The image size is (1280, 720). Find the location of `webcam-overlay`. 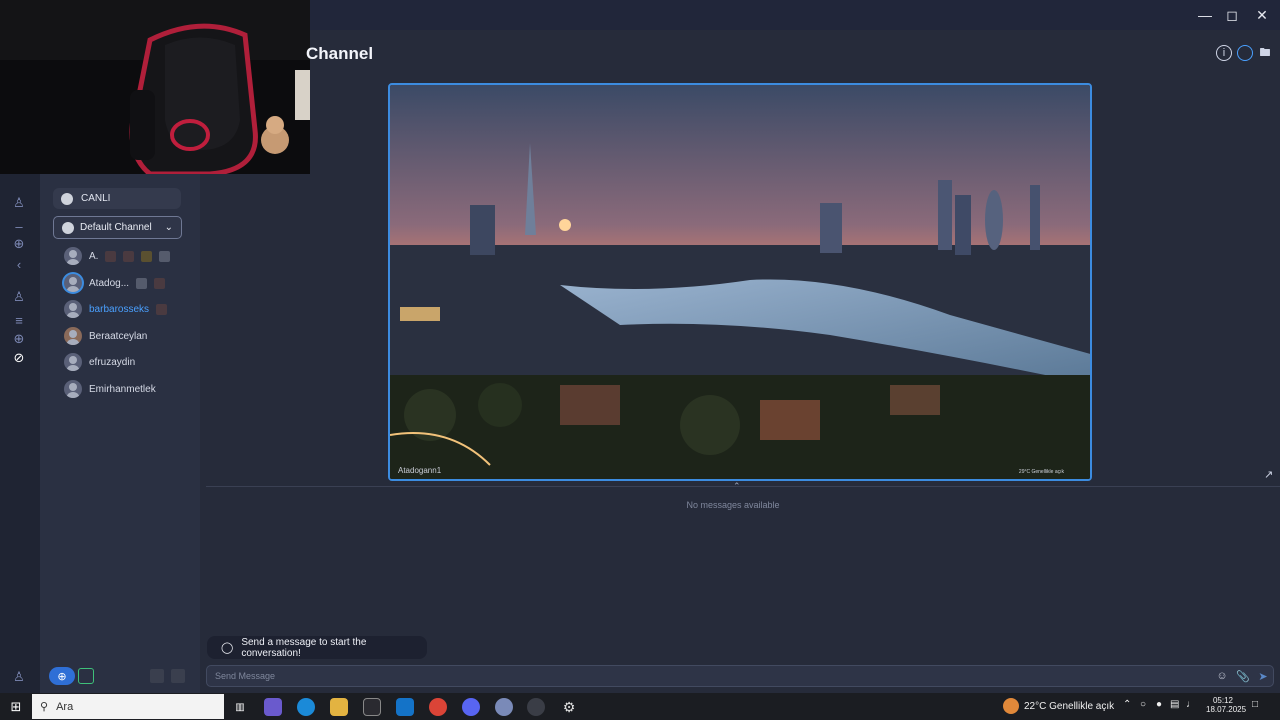

webcam-overlay is located at coordinates (155, 87).